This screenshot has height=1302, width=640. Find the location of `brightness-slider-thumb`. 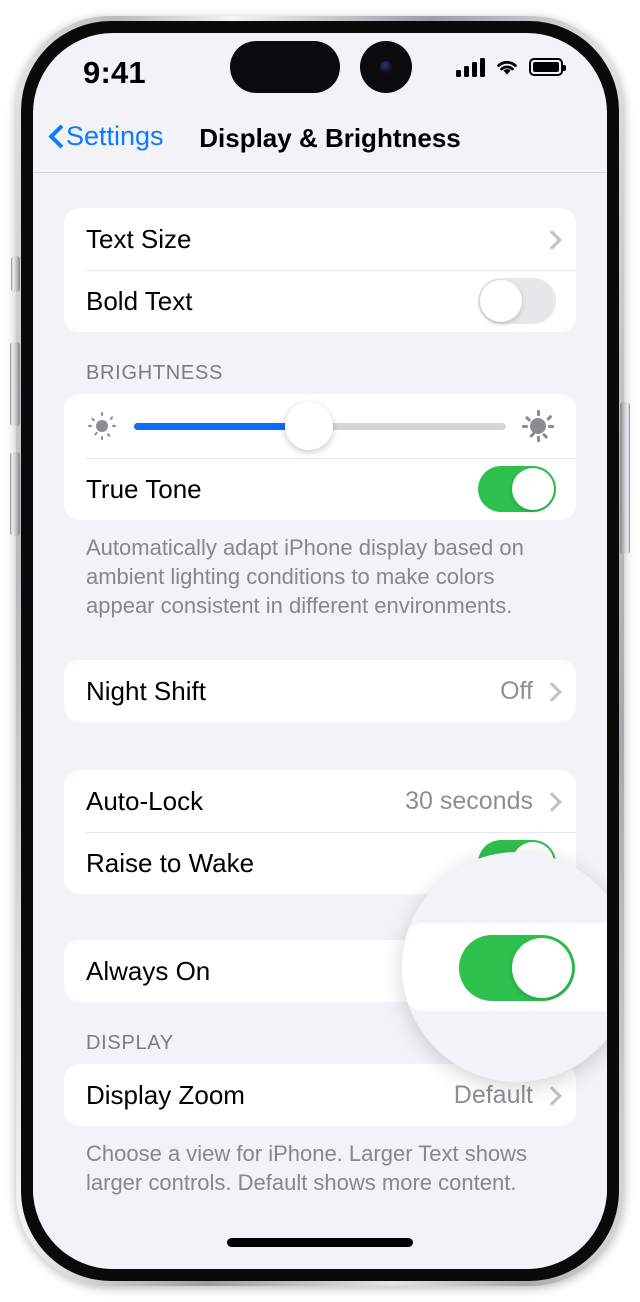

brightness-slider-thumb is located at coordinates (308, 426).